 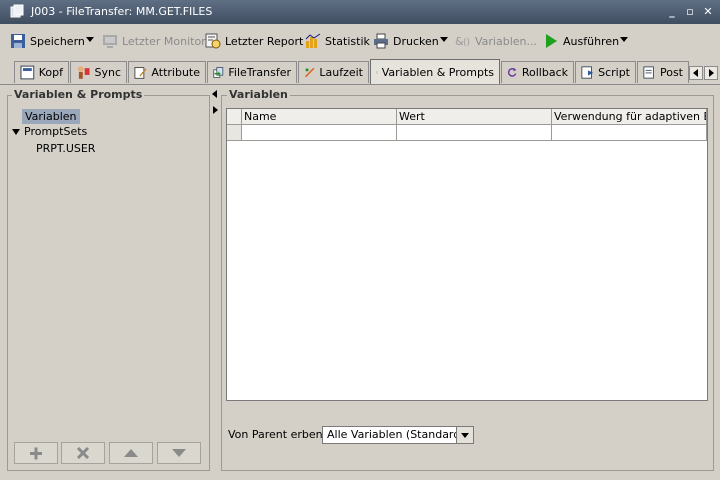 What do you see at coordinates (110, 41) in the screenshot?
I see `monitor-icon` at bounding box center [110, 41].